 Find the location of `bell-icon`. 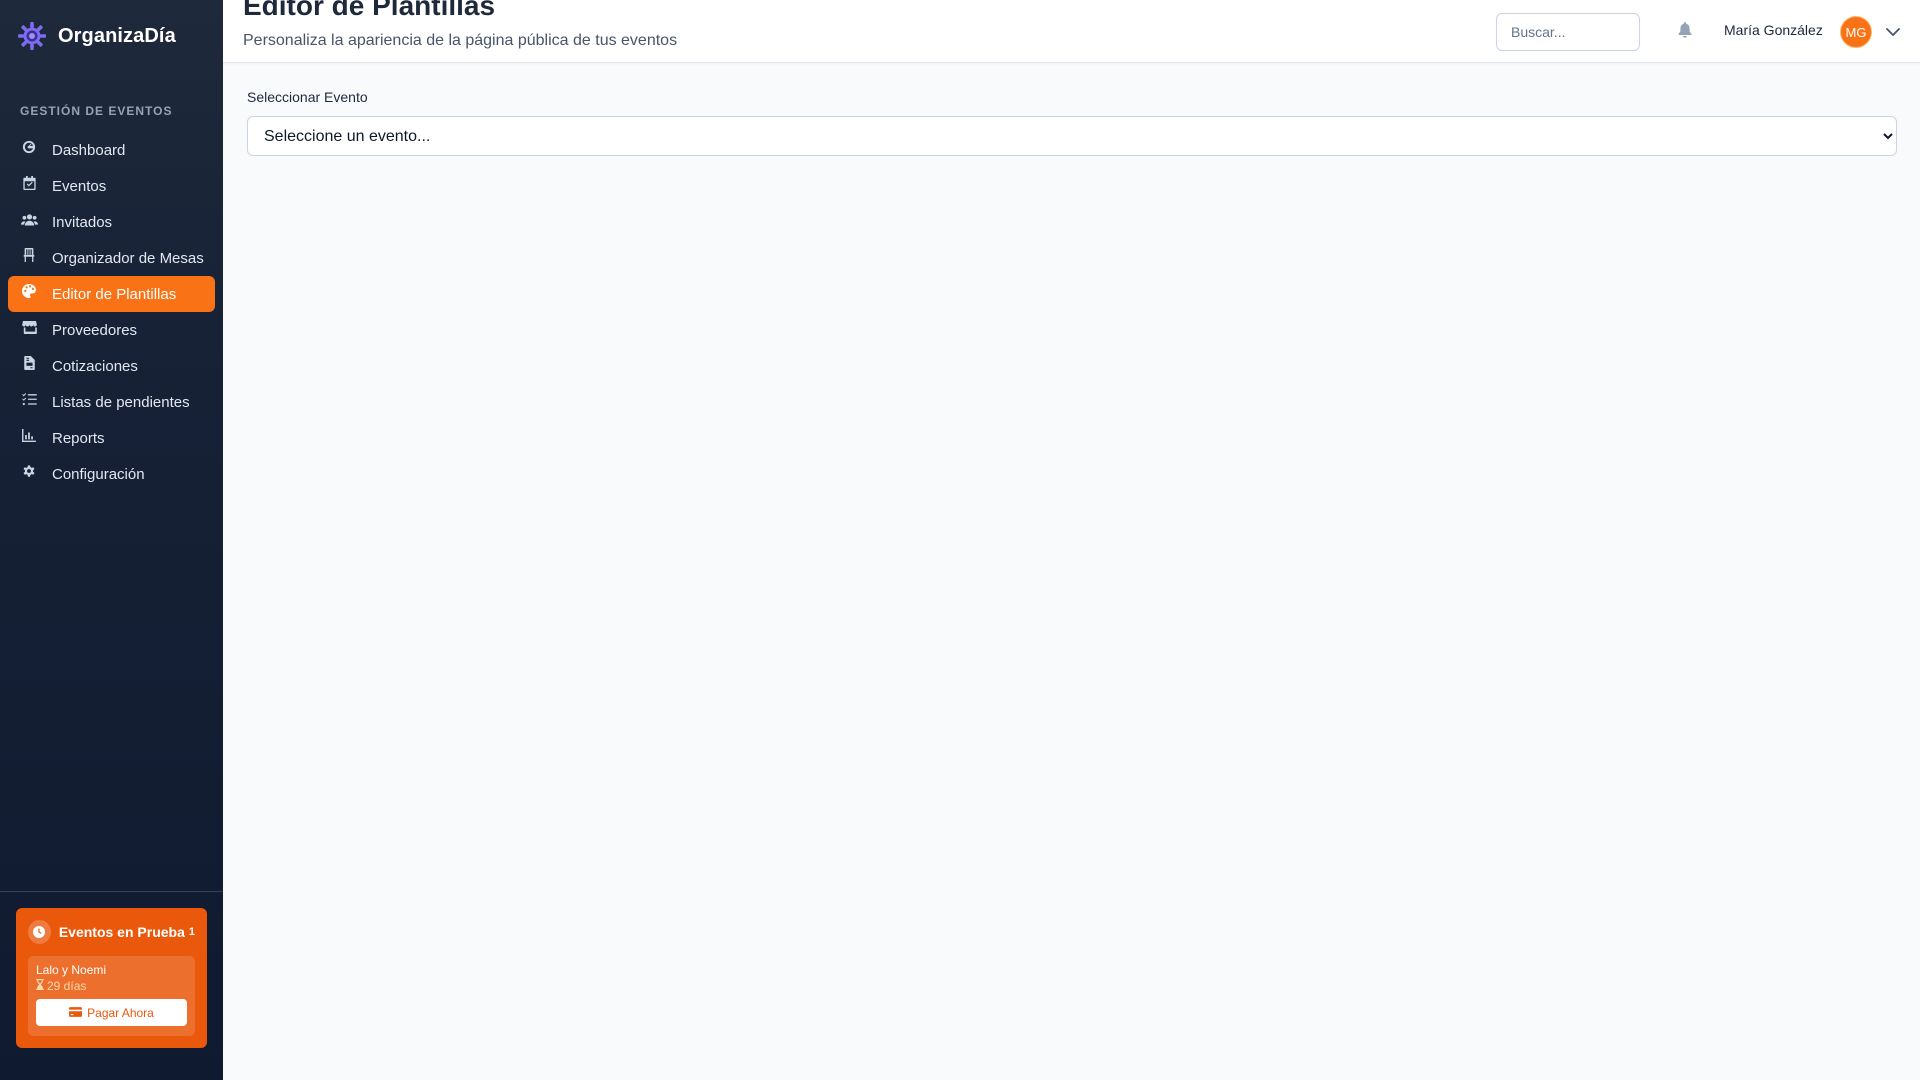

bell-icon is located at coordinates (1685, 30).